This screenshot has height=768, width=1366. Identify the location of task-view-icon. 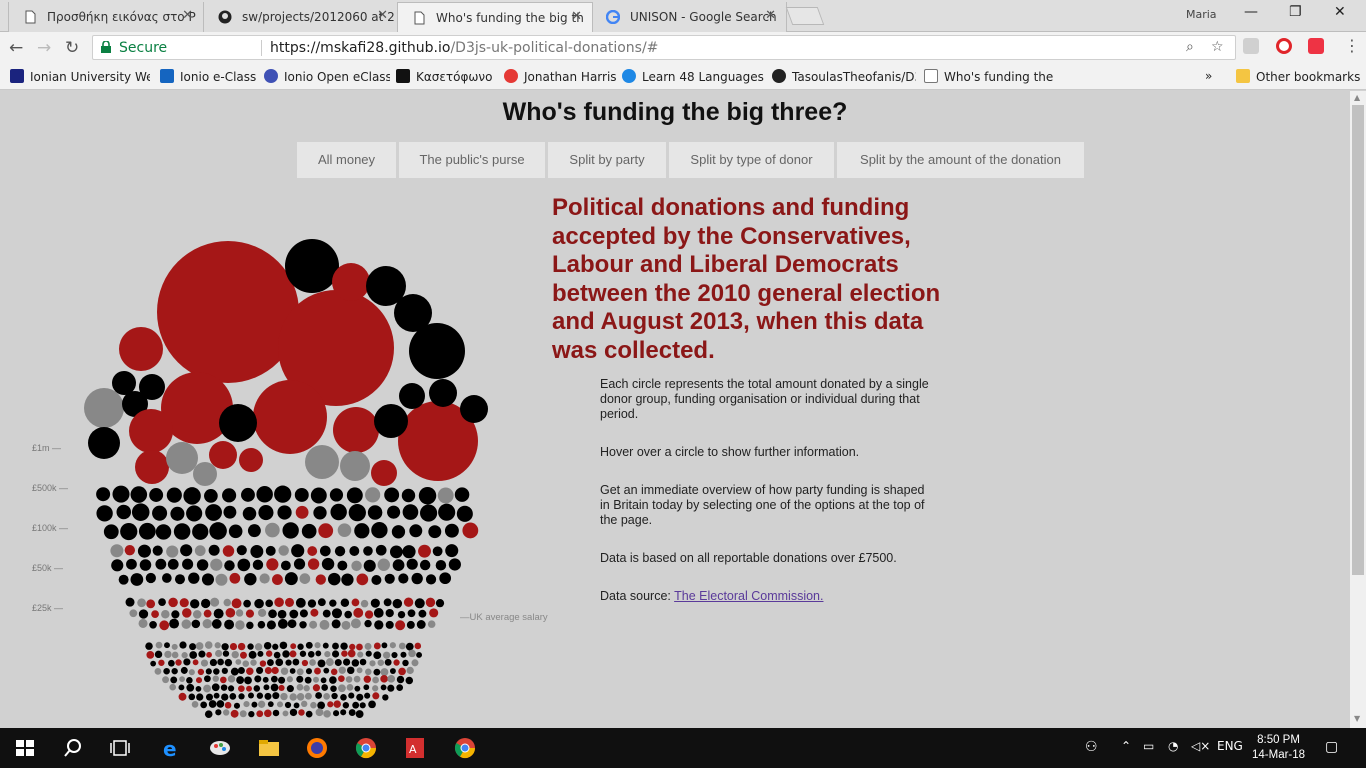
(120, 748).